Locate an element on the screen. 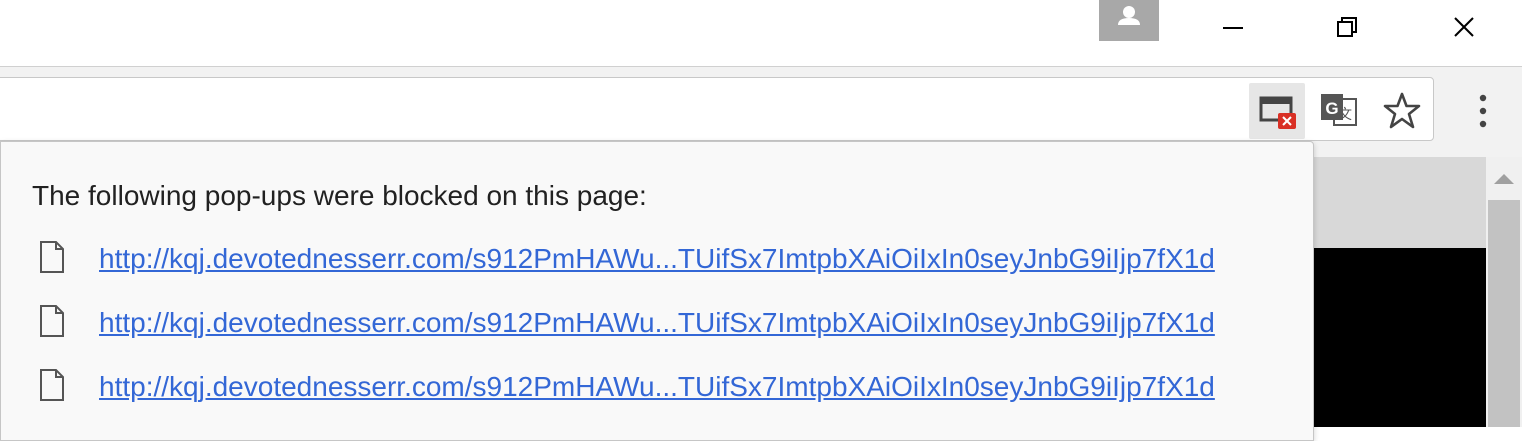 The image size is (1522, 441). title-bar is located at coordinates (761, 33).